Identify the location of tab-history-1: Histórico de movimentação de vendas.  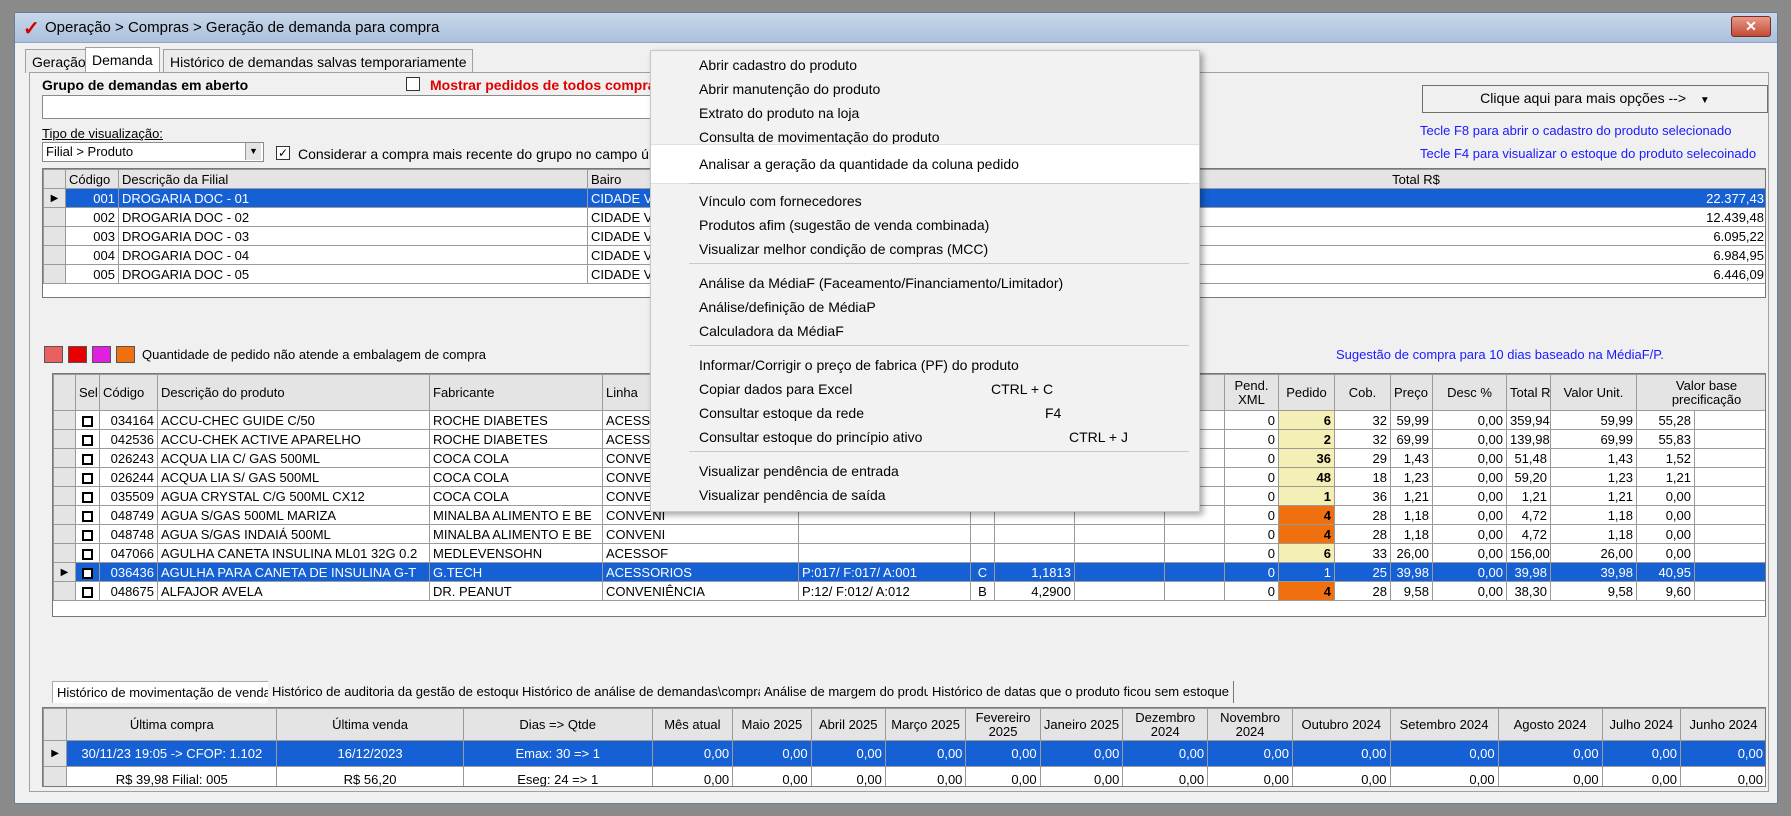
(167, 692).